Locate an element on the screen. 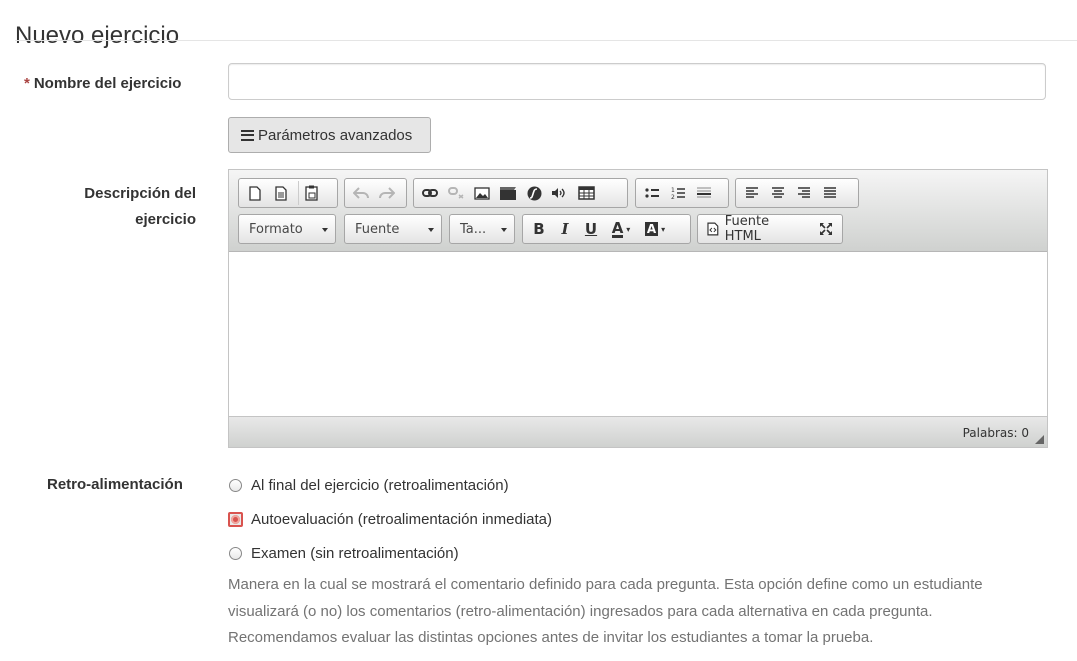 The width and height of the screenshot is (1077, 661). font-dropdown: Fuente is located at coordinates (393, 229).